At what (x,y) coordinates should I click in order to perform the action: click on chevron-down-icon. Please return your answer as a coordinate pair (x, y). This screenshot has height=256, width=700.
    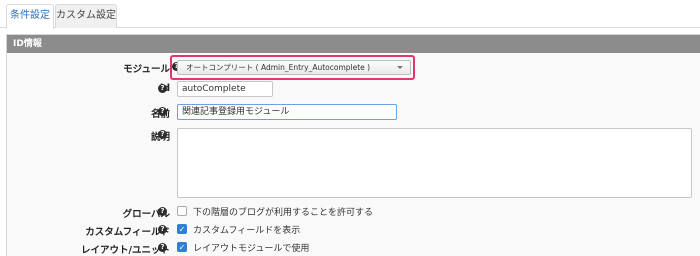
    Looking at the image, I should click on (400, 67).